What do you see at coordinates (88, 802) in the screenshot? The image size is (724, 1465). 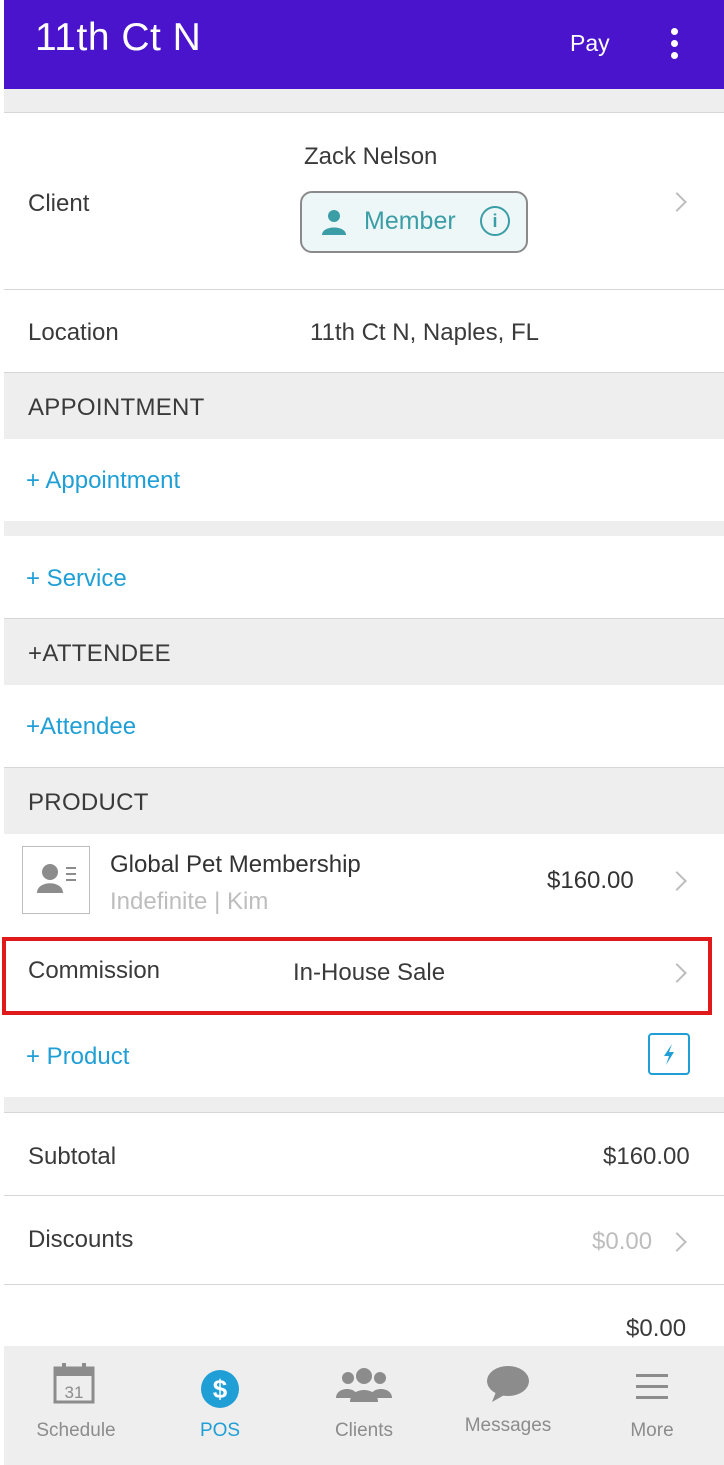 I see `product-section-title: PRODUCT` at bounding box center [88, 802].